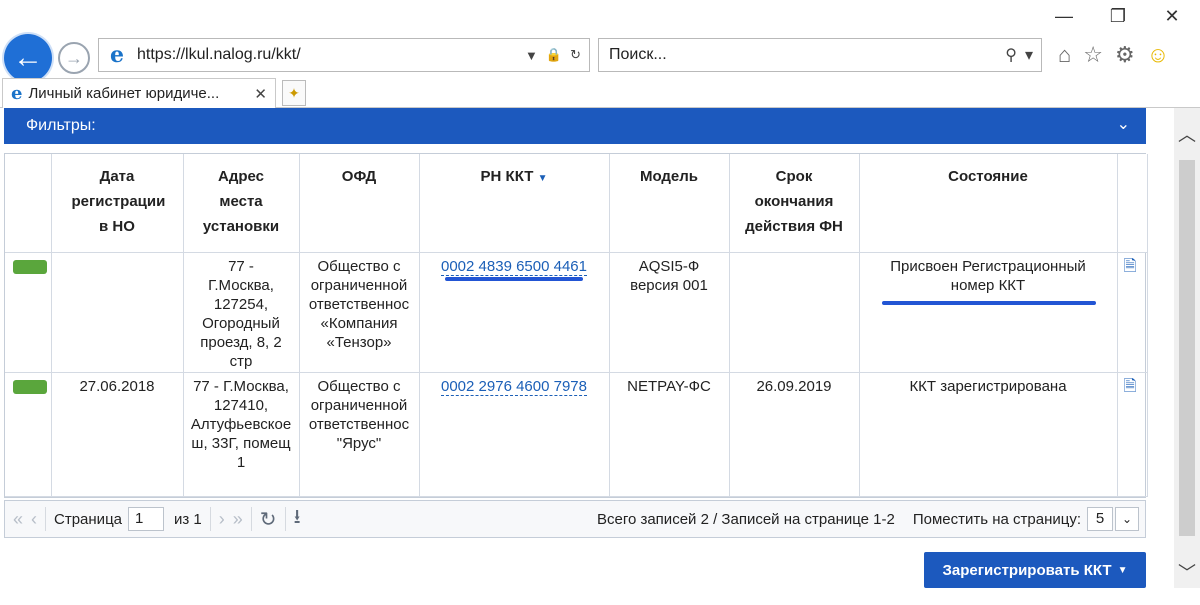 The width and height of the screenshot is (1200, 605). I want to click on col-rn-label: РН ККТ, so click(507, 176).